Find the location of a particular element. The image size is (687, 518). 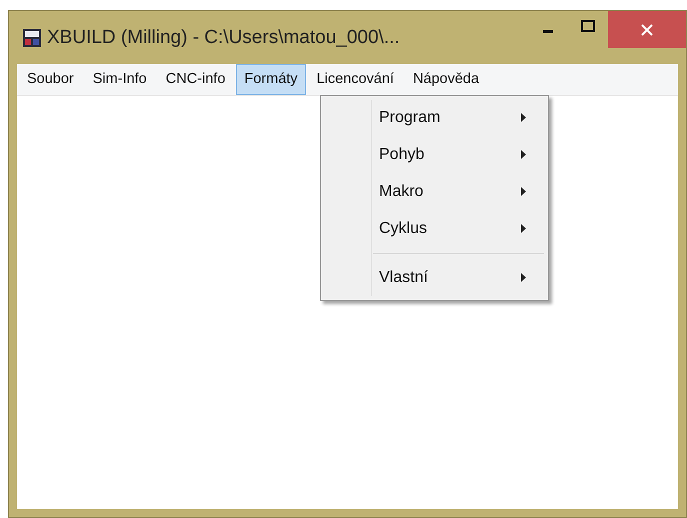

menu-item: Sim-Info is located at coordinates (119, 79).